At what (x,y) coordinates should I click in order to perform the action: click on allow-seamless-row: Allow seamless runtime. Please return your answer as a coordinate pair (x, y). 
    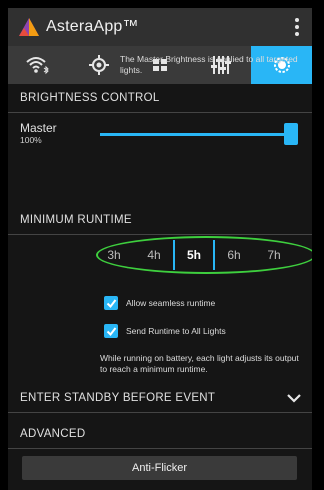
    Looking at the image, I should click on (159, 303).